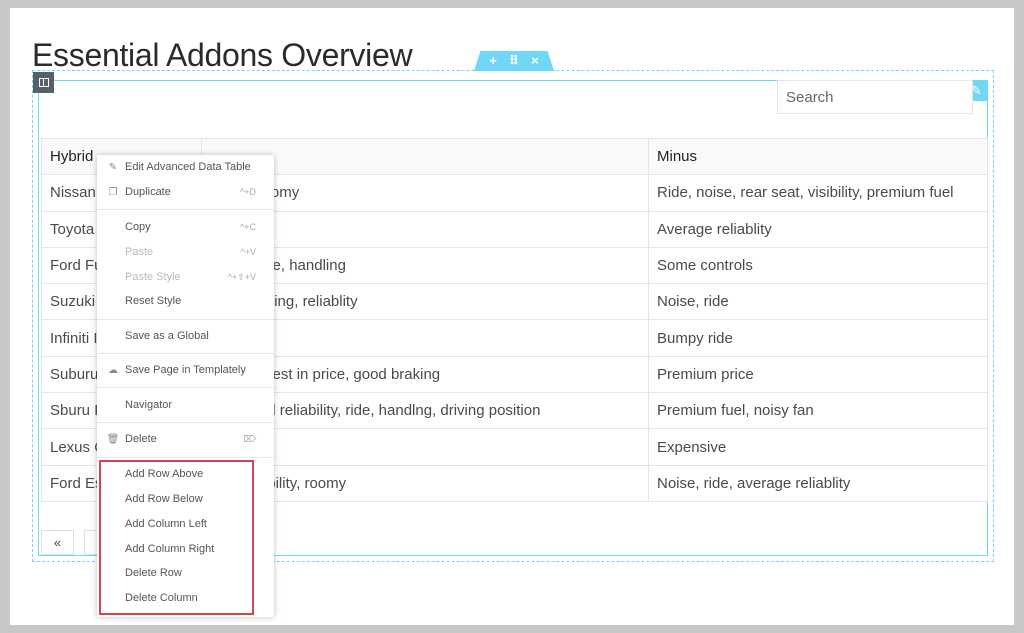 Image resolution: width=1024 pixels, height=633 pixels. I want to click on table-cell: Noise, ride, so click(818, 302).